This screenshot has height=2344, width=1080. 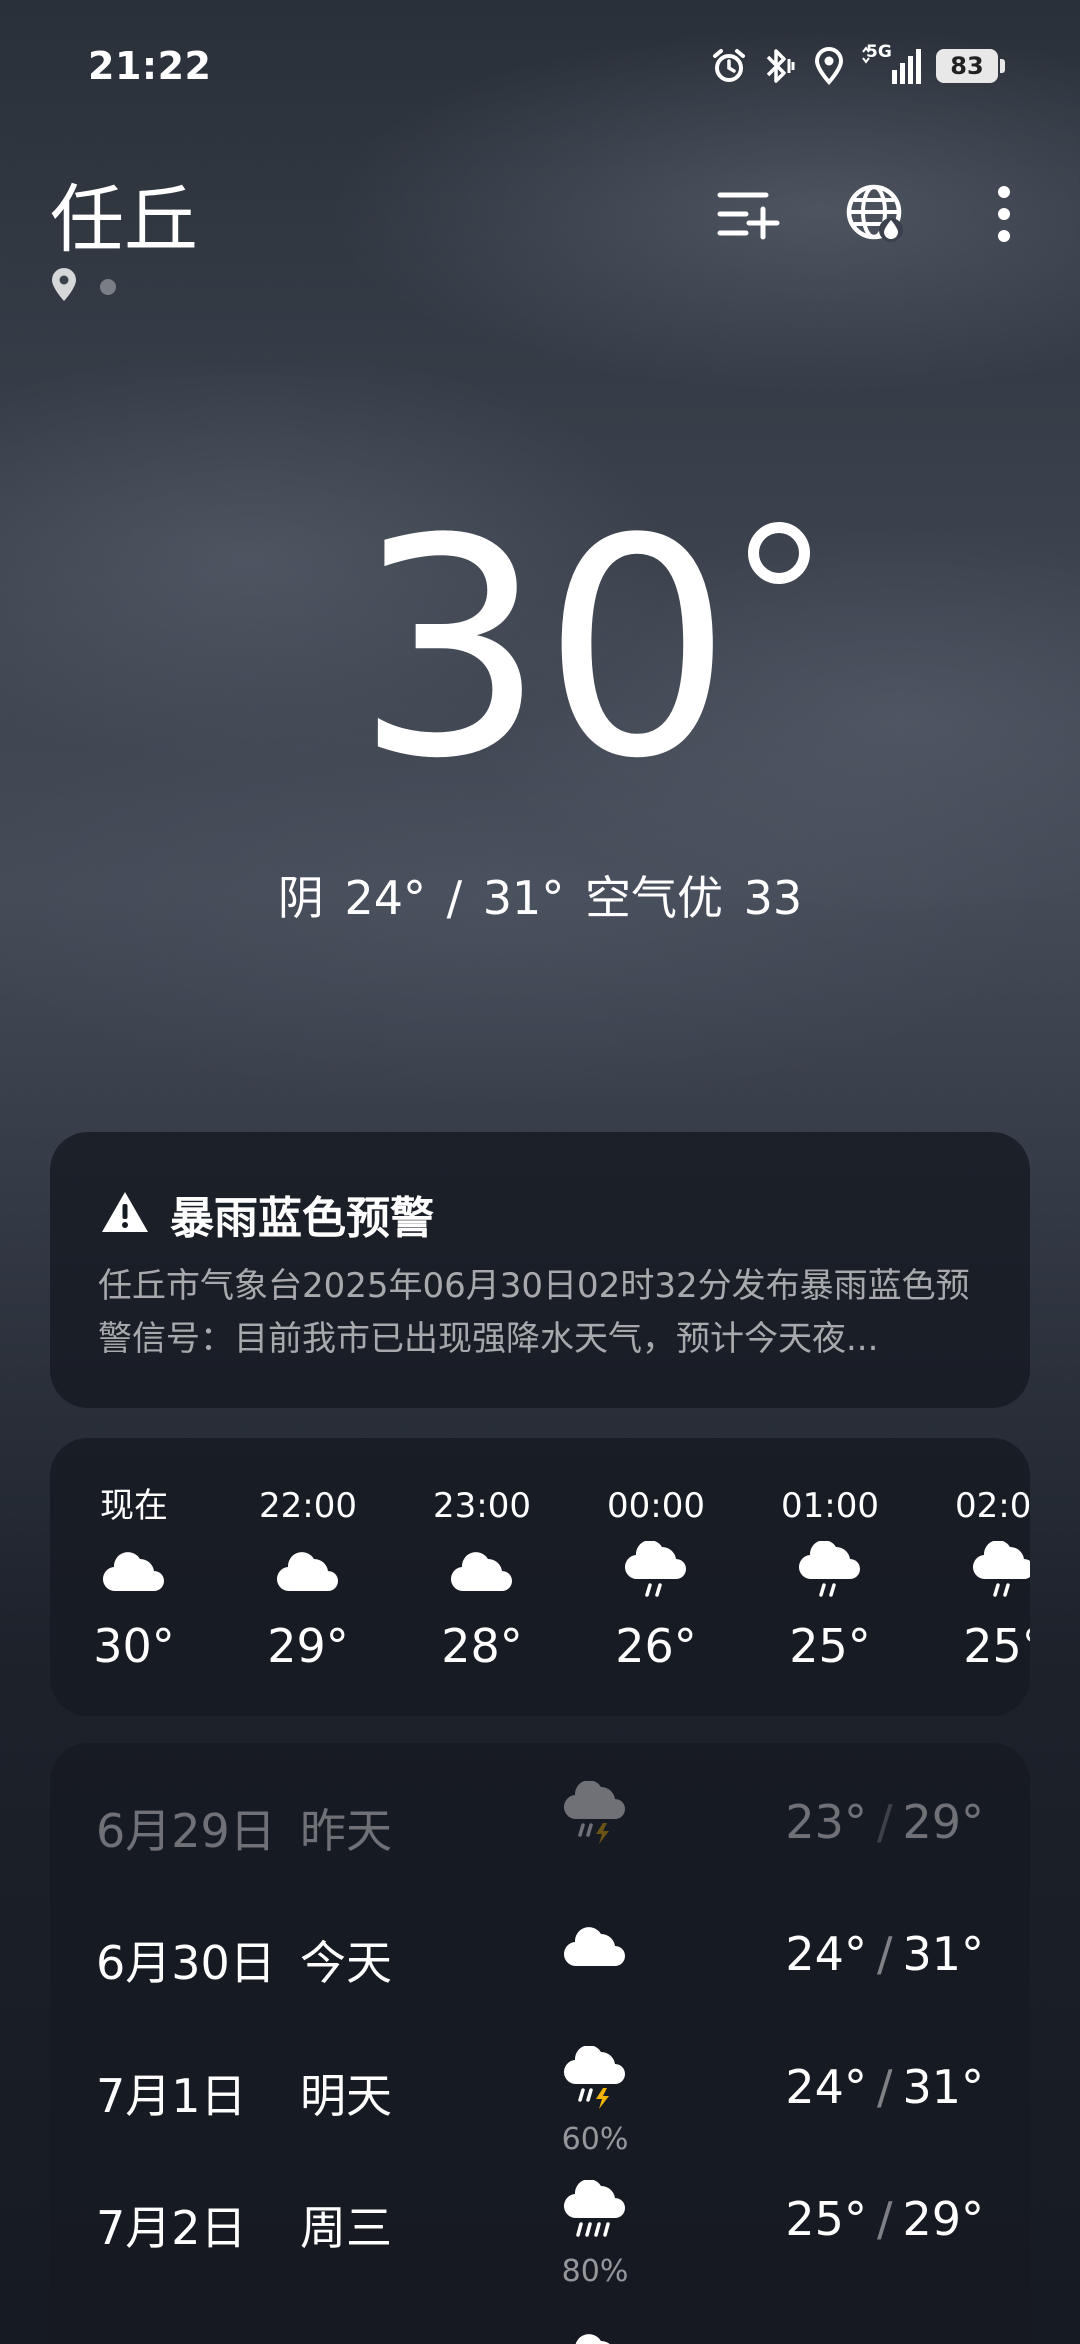 What do you see at coordinates (826, 2219) in the screenshot?
I see `day-low: 25°` at bounding box center [826, 2219].